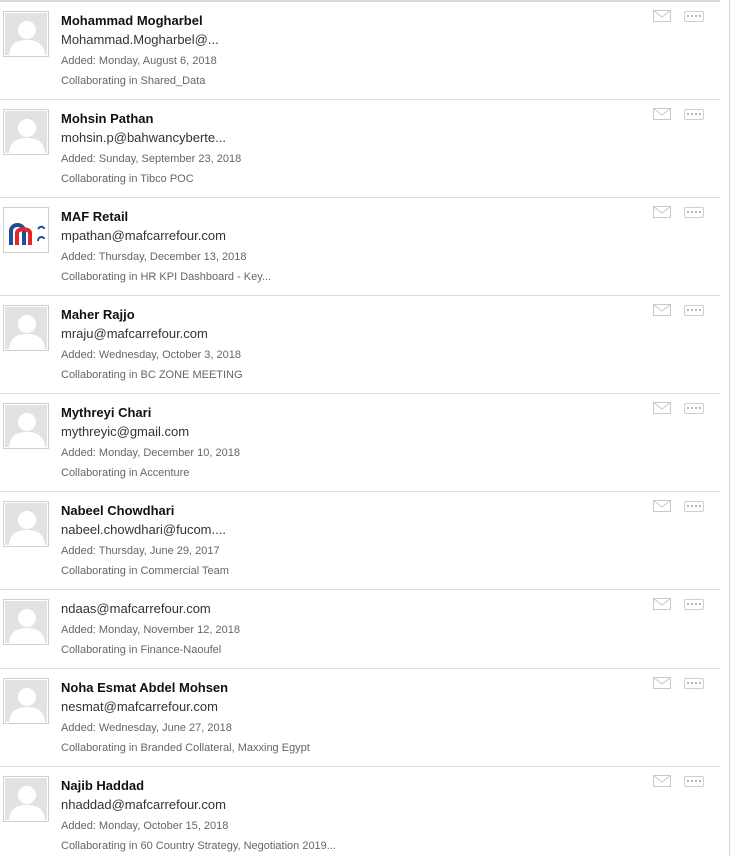  What do you see at coordinates (145, 571) in the screenshot?
I see `collaborating-in: Collaborating in Commercial Team` at bounding box center [145, 571].